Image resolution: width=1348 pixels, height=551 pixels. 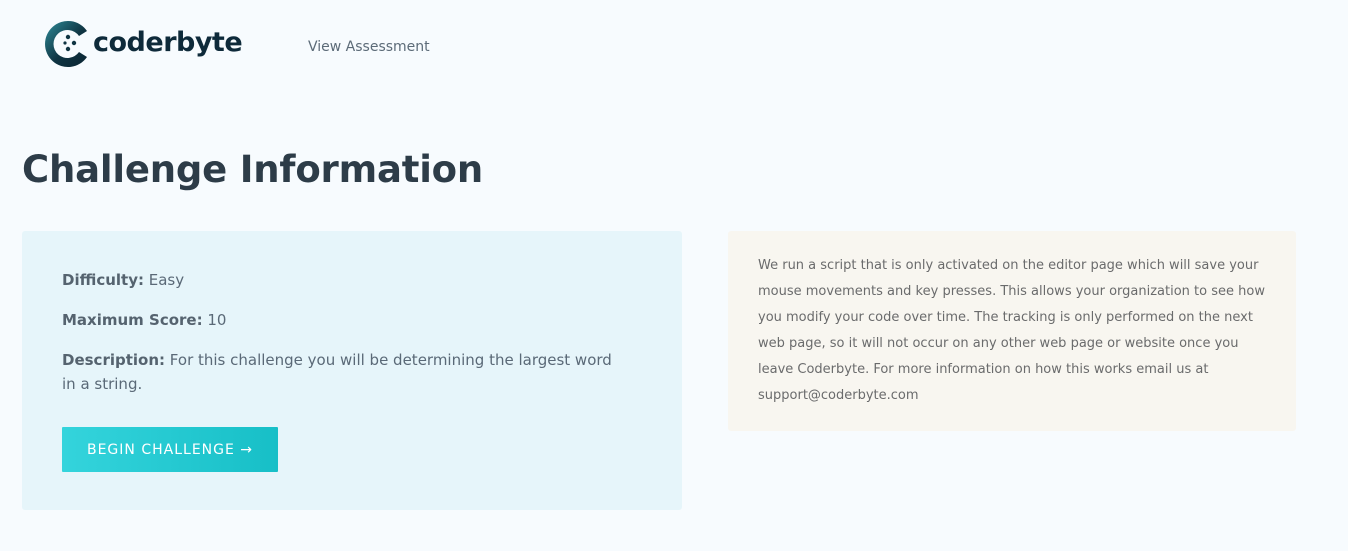 What do you see at coordinates (66, 43) in the screenshot?
I see `coderbyte-logo-icon` at bounding box center [66, 43].